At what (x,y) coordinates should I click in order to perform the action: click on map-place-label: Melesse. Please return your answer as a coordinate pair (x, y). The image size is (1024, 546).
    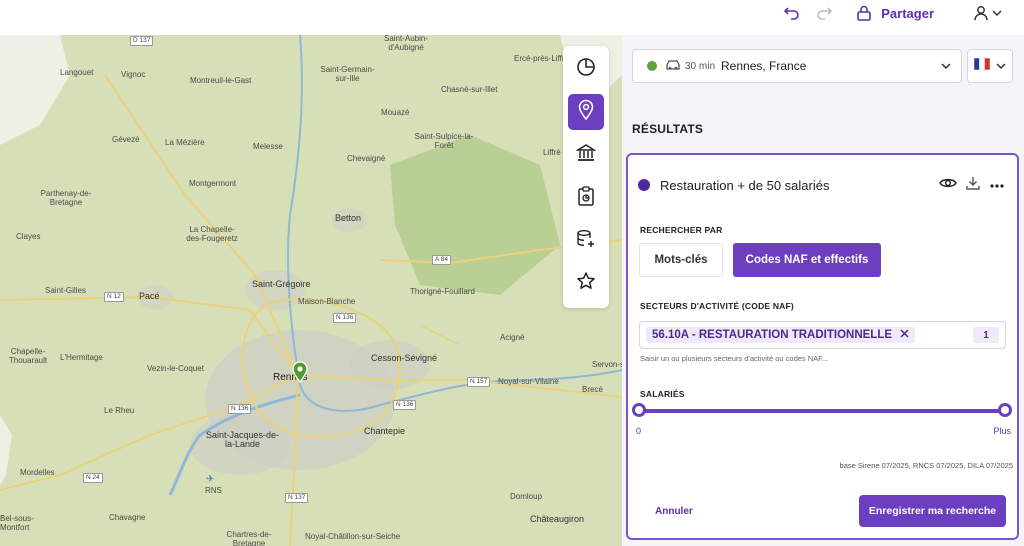
    Looking at the image, I should click on (268, 146).